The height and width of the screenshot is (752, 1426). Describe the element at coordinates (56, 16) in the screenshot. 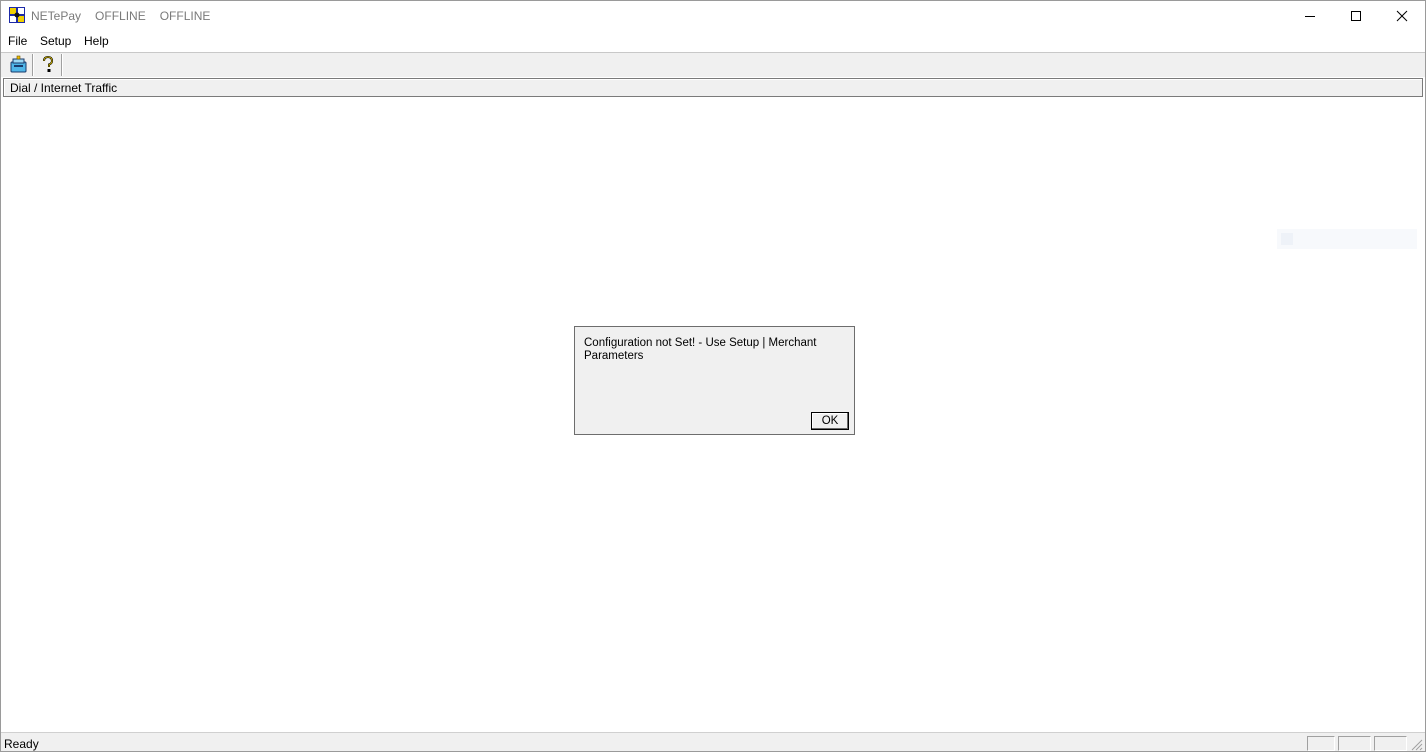

I see `app-name: NETePay` at that location.